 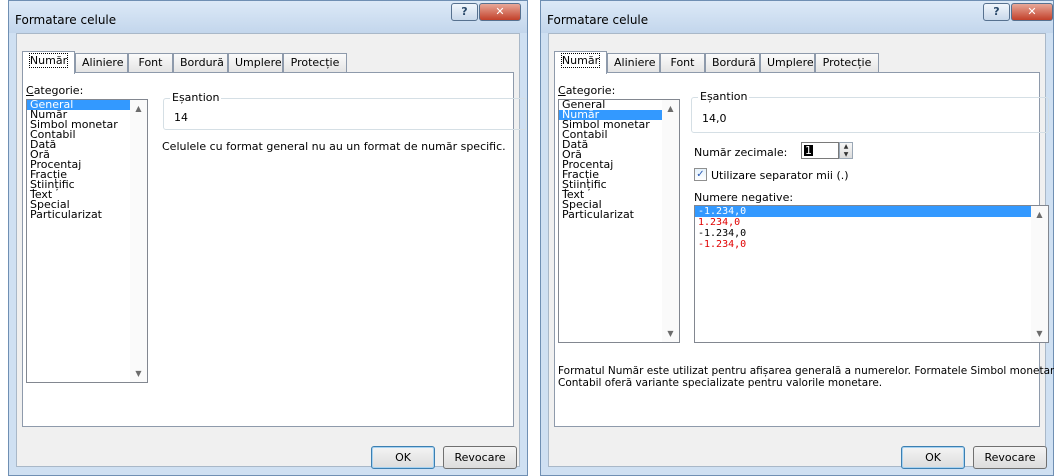 I want to click on decimals-label: Număr zecimale:, so click(x=741, y=152).